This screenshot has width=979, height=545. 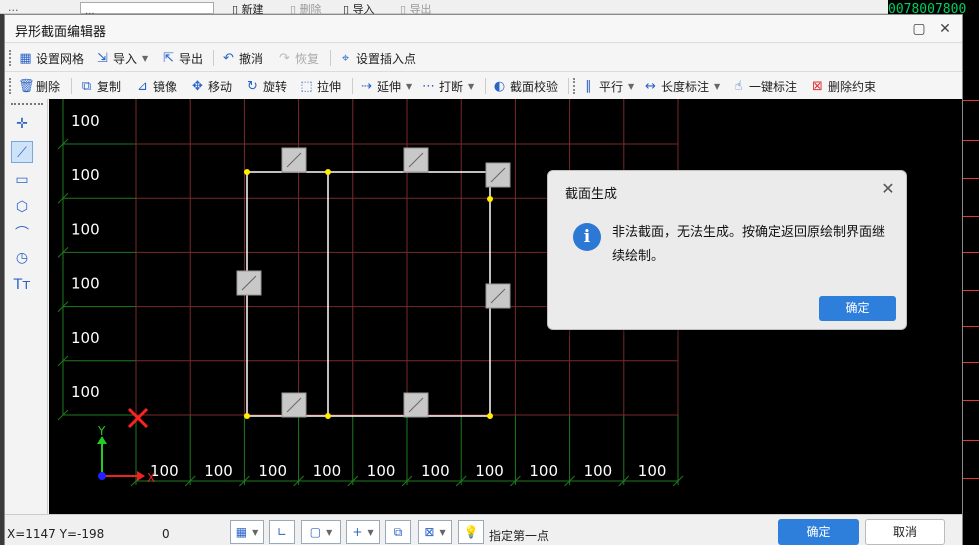 What do you see at coordinates (905, 532) in the screenshot?
I see `cancel-button: 取消` at bounding box center [905, 532].